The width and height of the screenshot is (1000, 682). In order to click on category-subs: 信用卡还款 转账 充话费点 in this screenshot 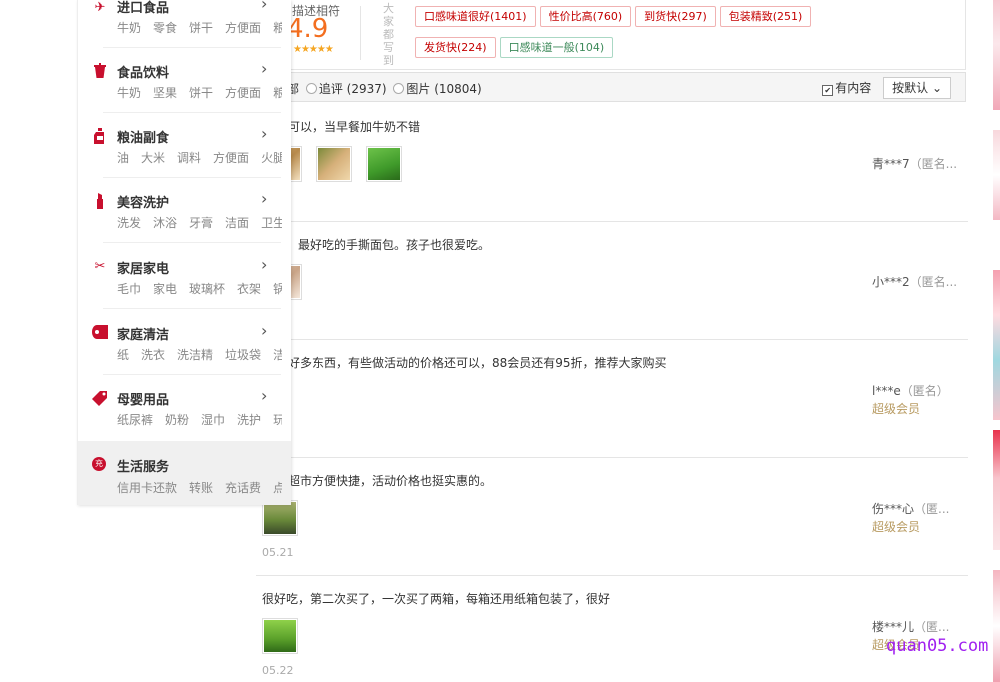, I will do `click(199, 488)`.